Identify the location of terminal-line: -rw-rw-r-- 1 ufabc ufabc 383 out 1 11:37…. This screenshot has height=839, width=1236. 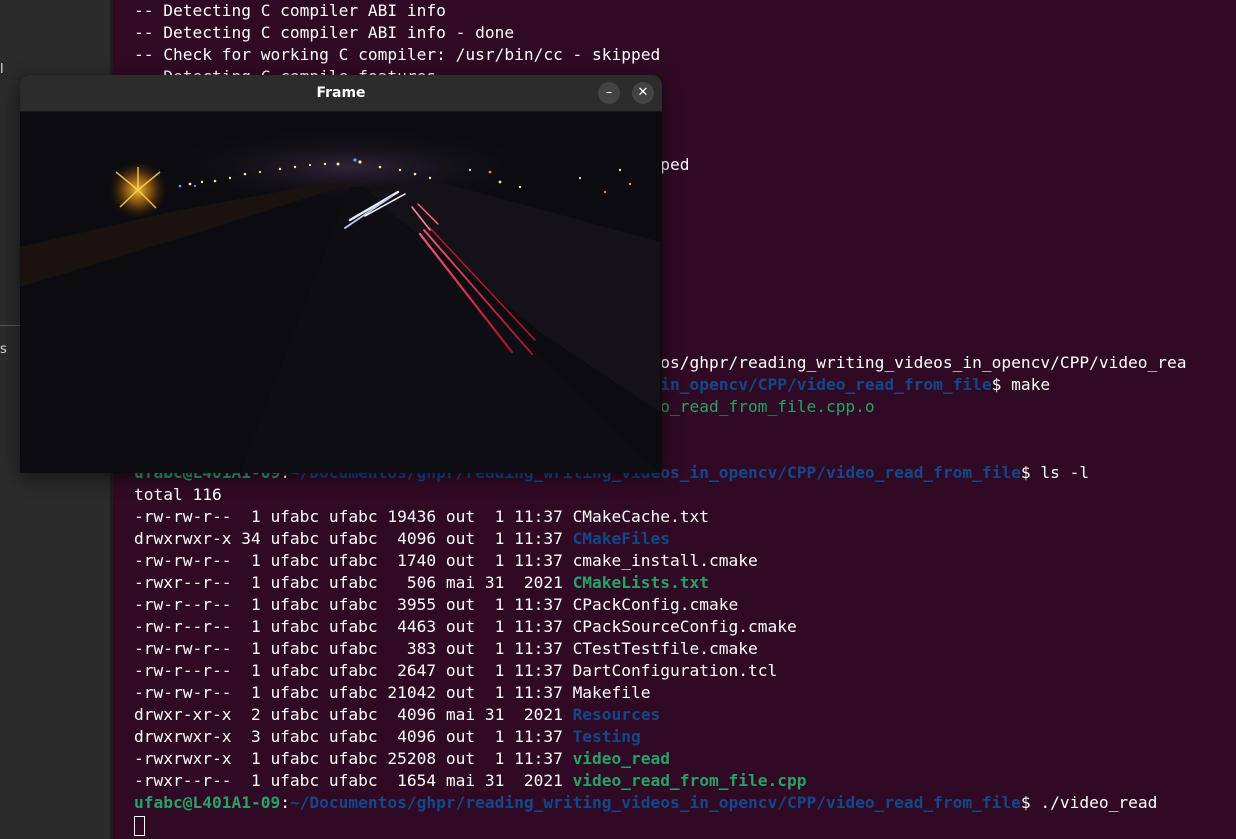
(660, 649).